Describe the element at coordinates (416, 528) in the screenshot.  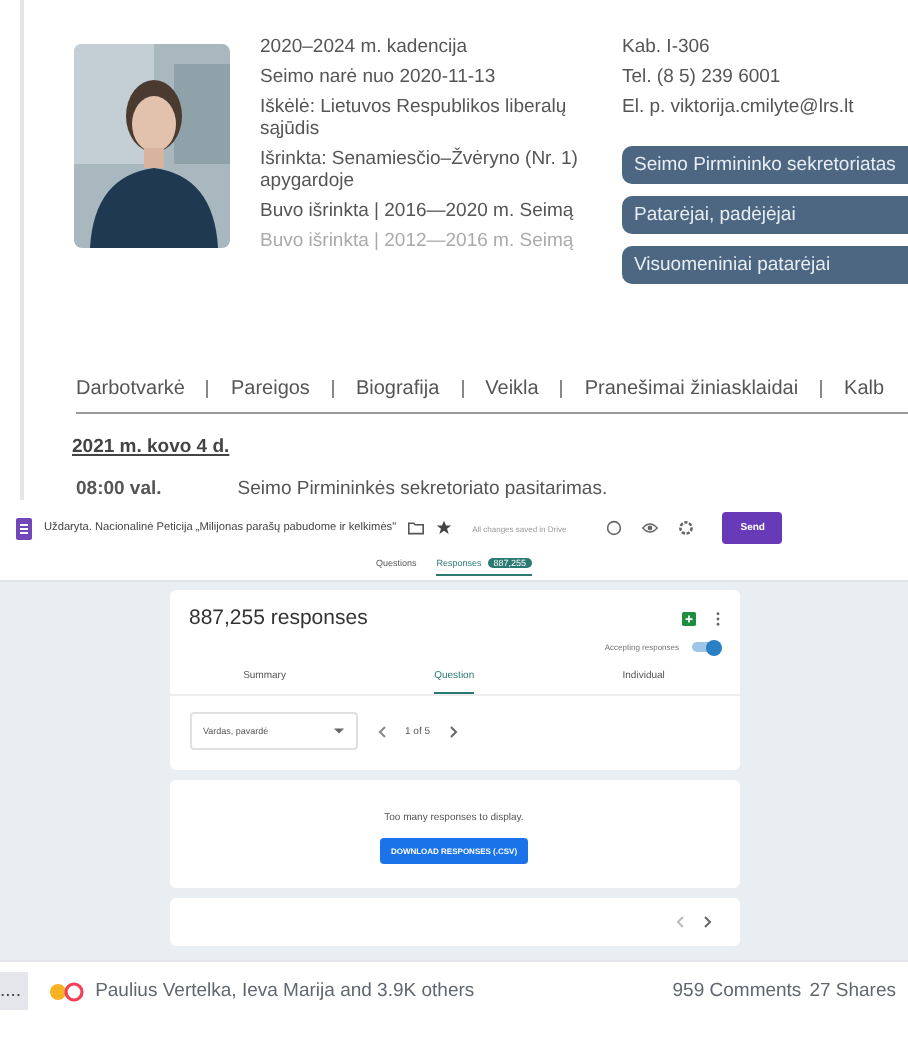
I see `folder-icon` at that location.